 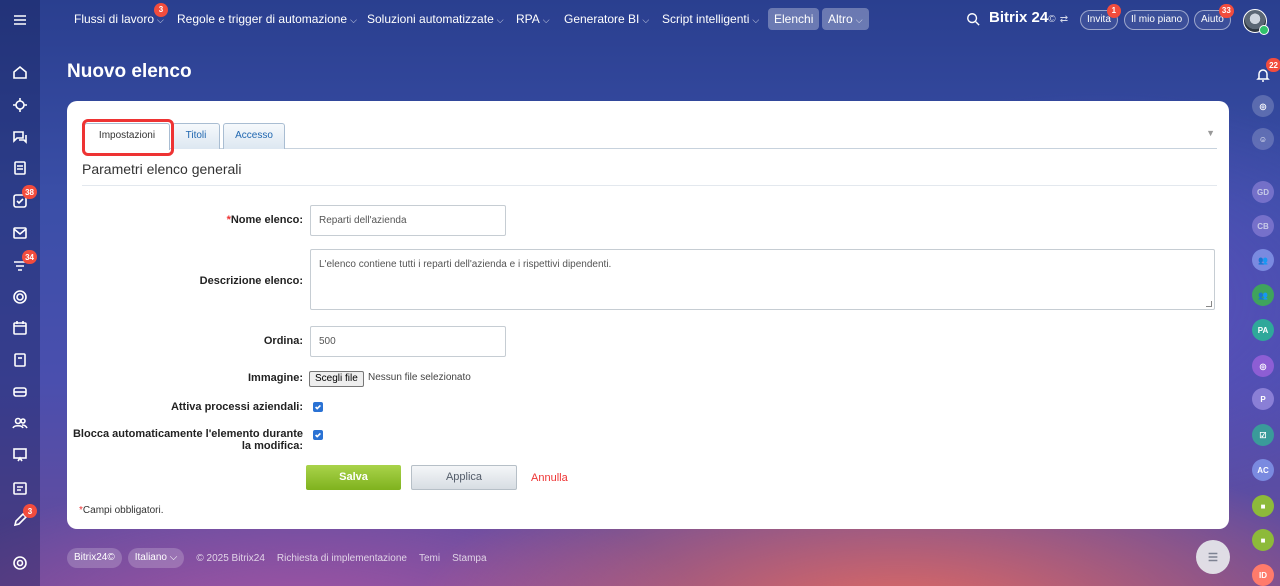 What do you see at coordinates (710, 19) in the screenshot?
I see `nav-smart-scripts: Script intelligenti ⌵` at bounding box center [710, 19].